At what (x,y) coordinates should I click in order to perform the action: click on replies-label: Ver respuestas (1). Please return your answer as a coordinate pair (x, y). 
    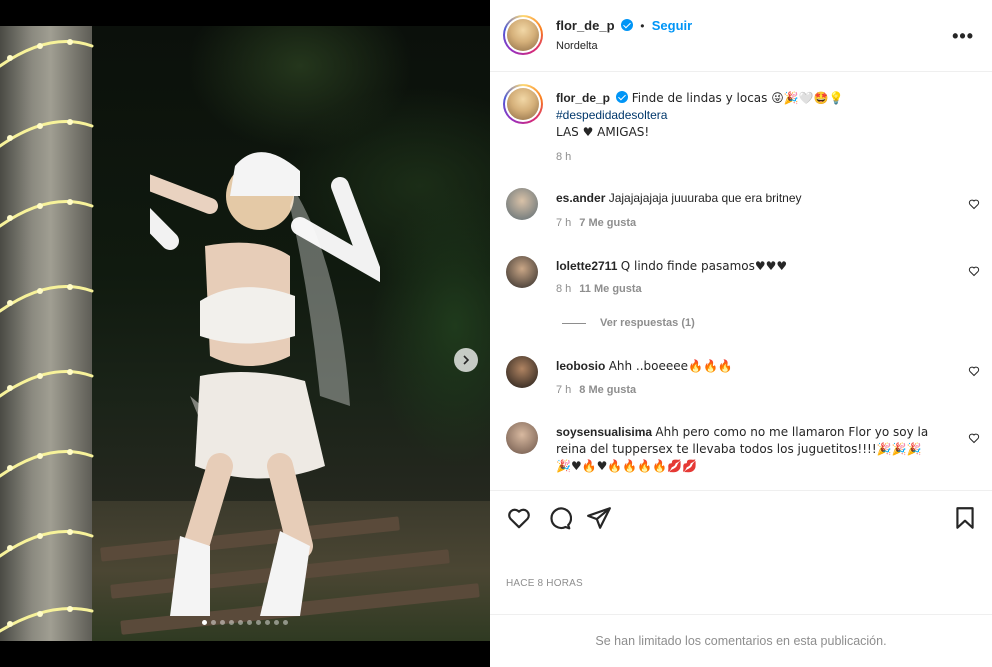
    Looking at the image, I should click on (647, 323).